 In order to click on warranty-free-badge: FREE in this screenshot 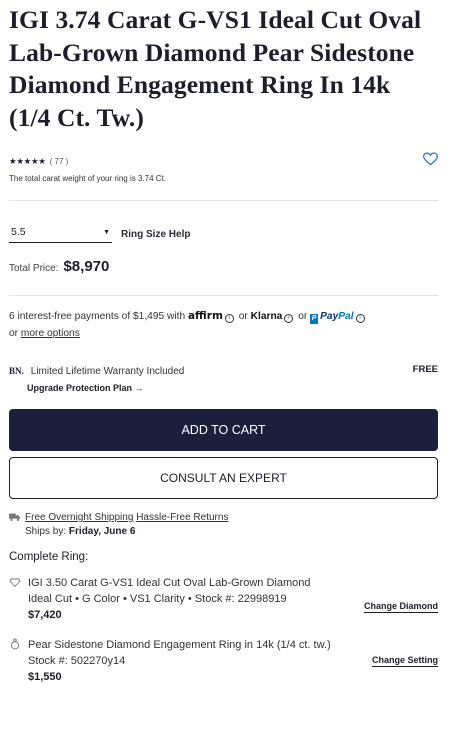, I will do `click(425, 369)`.